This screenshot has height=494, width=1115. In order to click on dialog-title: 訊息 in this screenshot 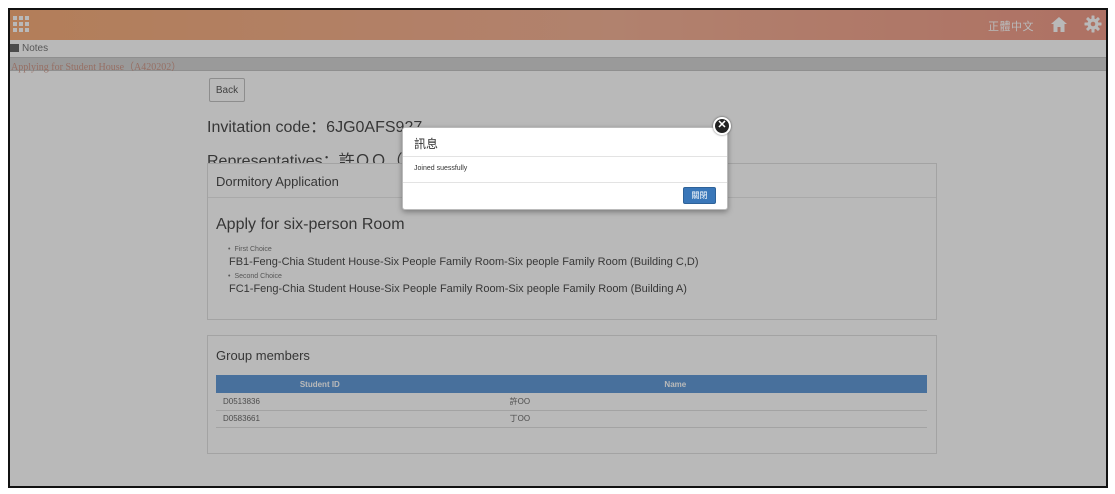, I will do `click(426, 144)`.